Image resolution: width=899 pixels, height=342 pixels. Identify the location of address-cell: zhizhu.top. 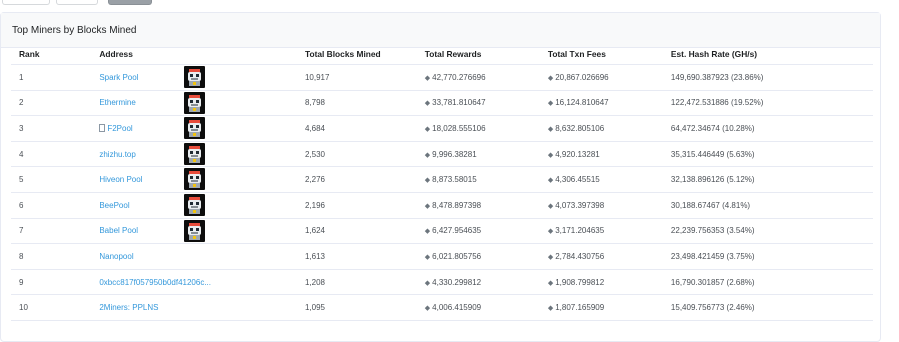
(194, 154).